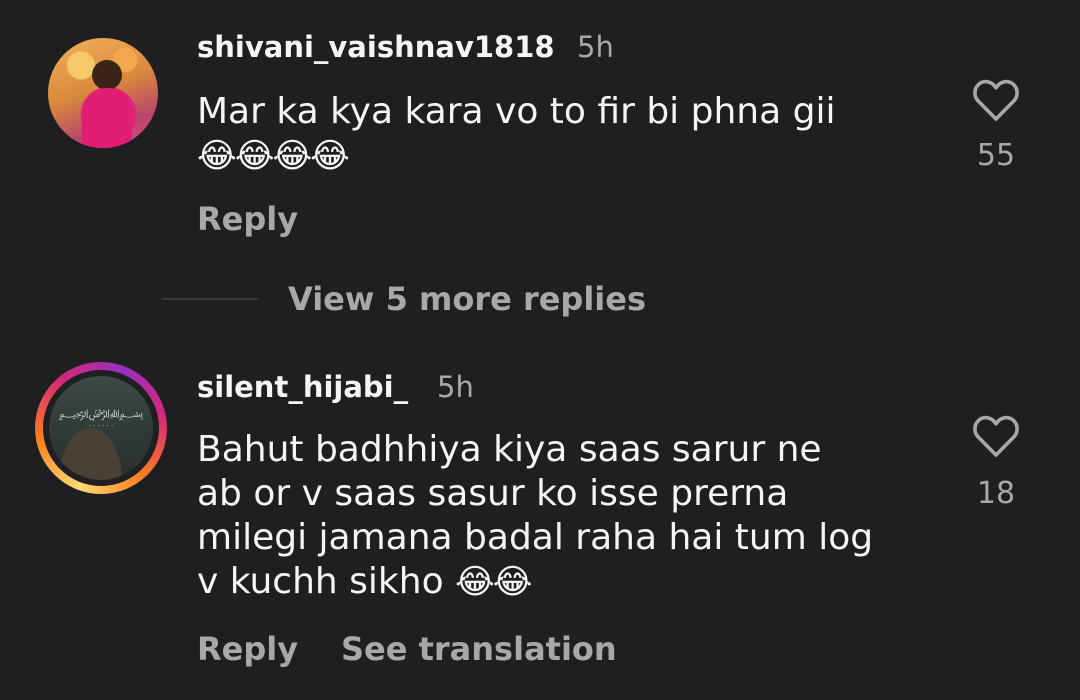  Describe the element at coordinates (493, 582) in the screenshot. I see `emoji-laughing: 😂😂` at that location.